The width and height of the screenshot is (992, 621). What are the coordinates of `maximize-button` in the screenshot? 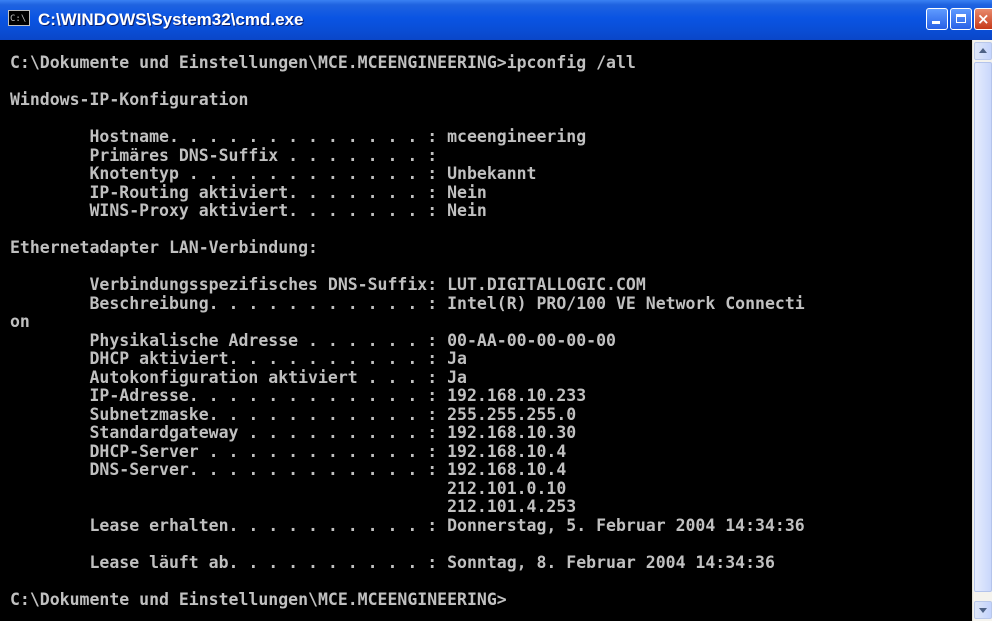 It's located at (961, 19).